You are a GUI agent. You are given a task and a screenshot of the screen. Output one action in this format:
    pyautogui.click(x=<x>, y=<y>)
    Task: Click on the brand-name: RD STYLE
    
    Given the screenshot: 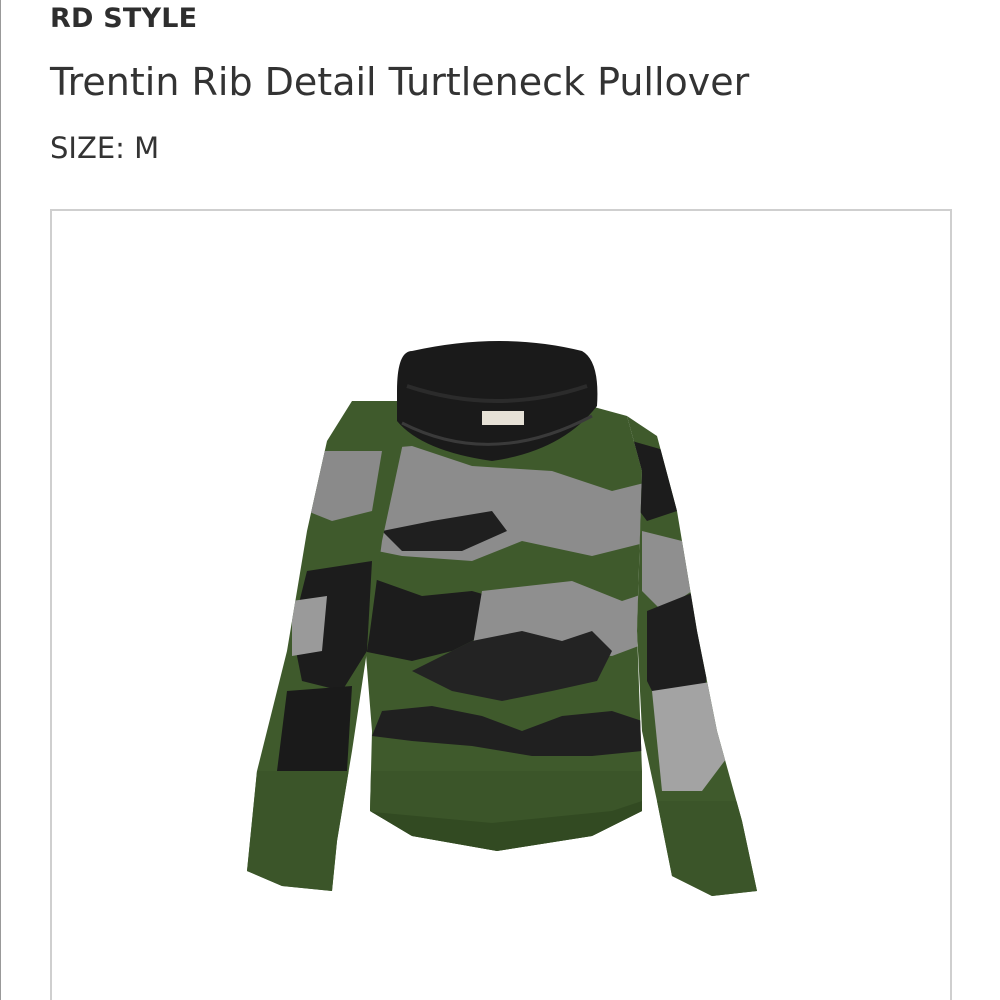 What is the action you would take?
    pyautogui.click(x=124, y=18)
    